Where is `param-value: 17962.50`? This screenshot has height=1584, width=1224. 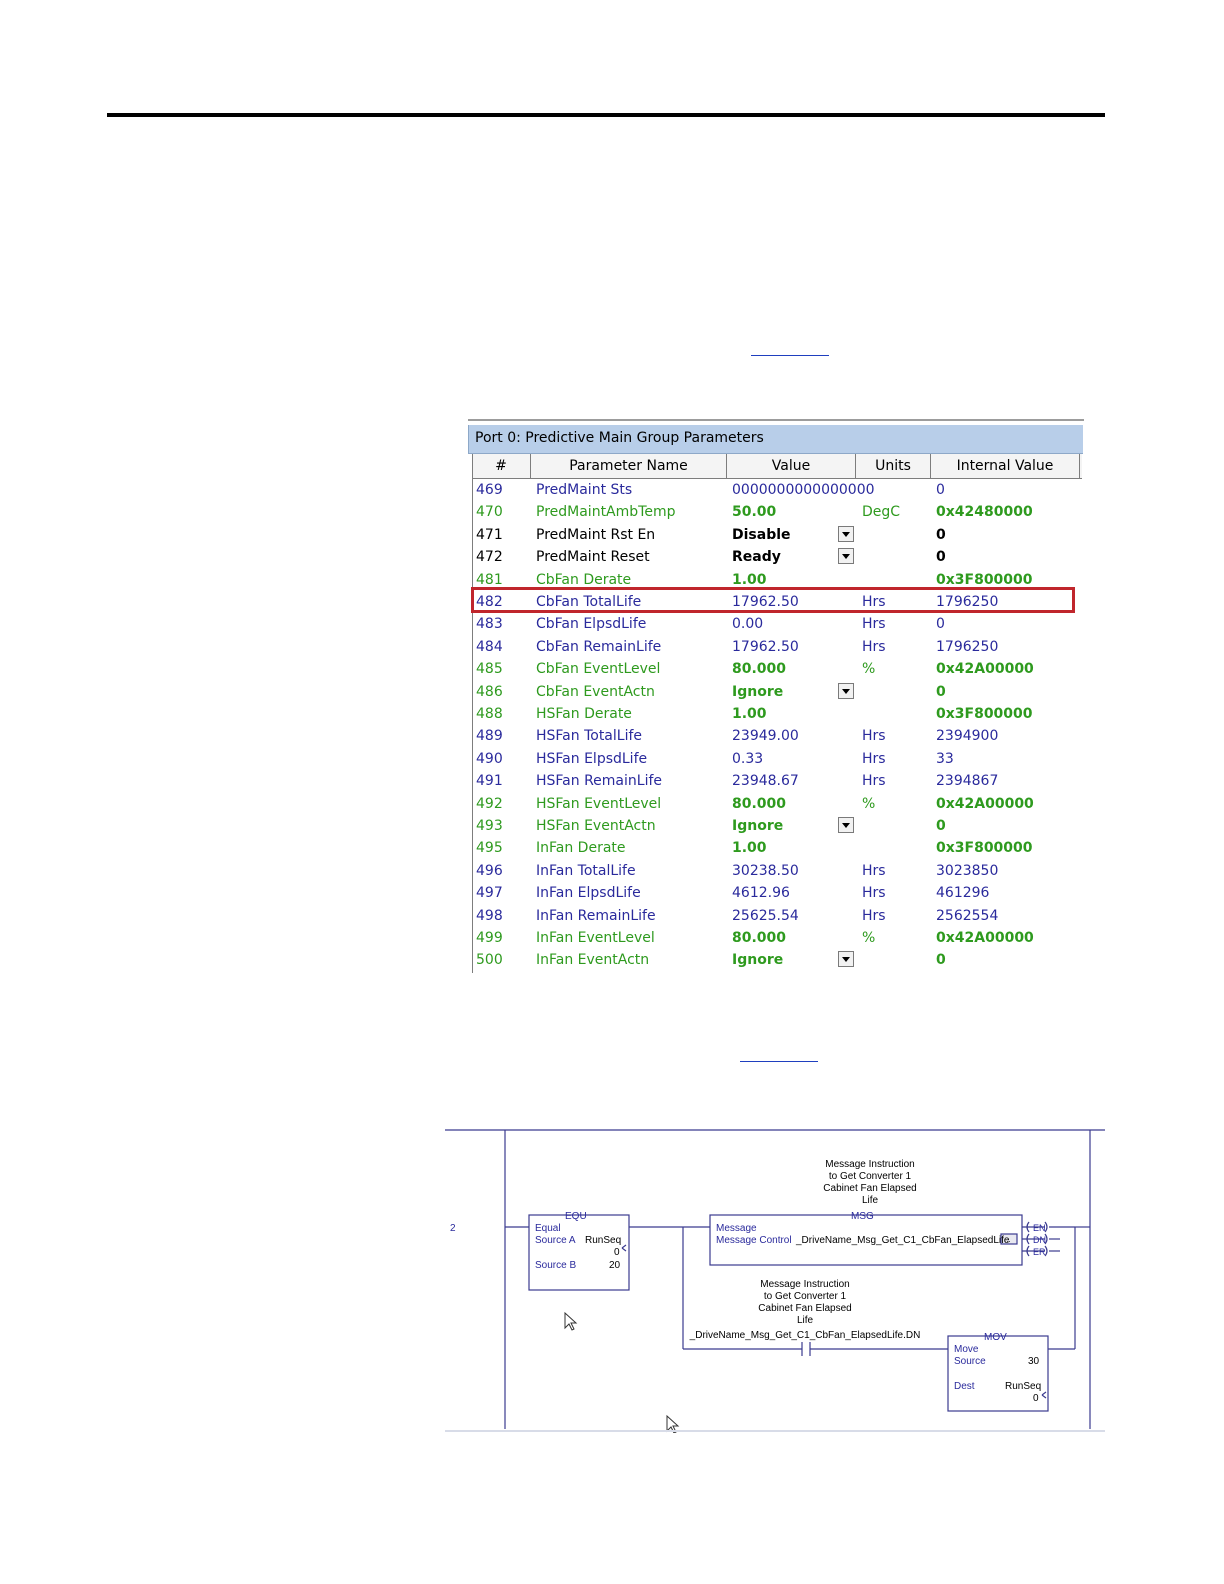 param-value: 17962.50 is located at coordinates (765, 646).